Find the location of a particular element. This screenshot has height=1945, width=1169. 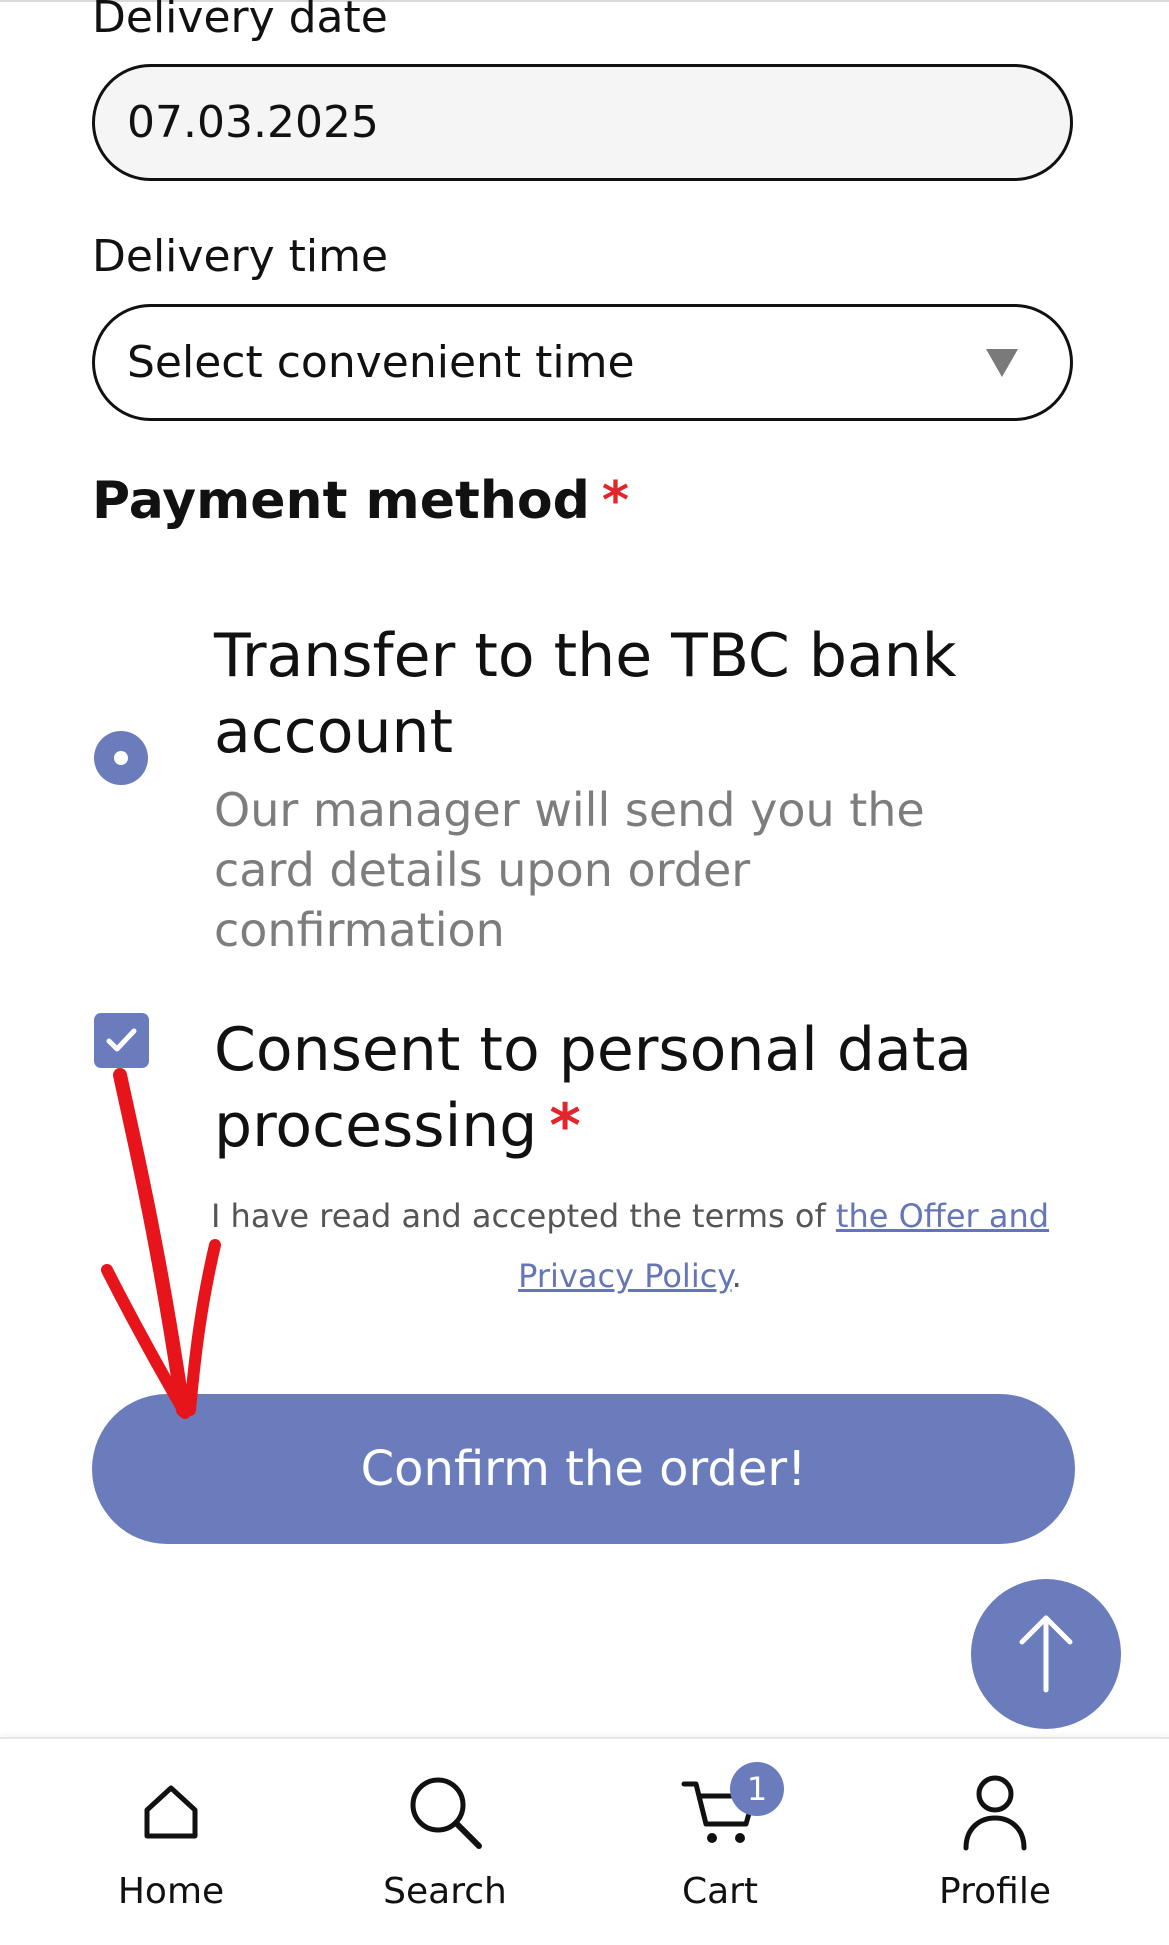

nav-home-label: Home is located at coordinates (171, 1891).